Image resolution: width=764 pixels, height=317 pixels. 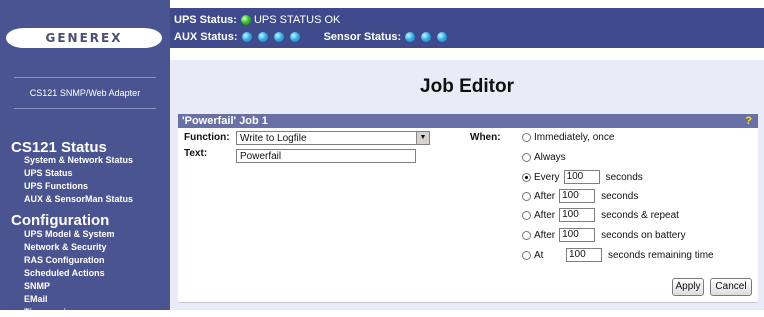 I want to click on after-seconds-input: 100, so click(x=577, y=196).